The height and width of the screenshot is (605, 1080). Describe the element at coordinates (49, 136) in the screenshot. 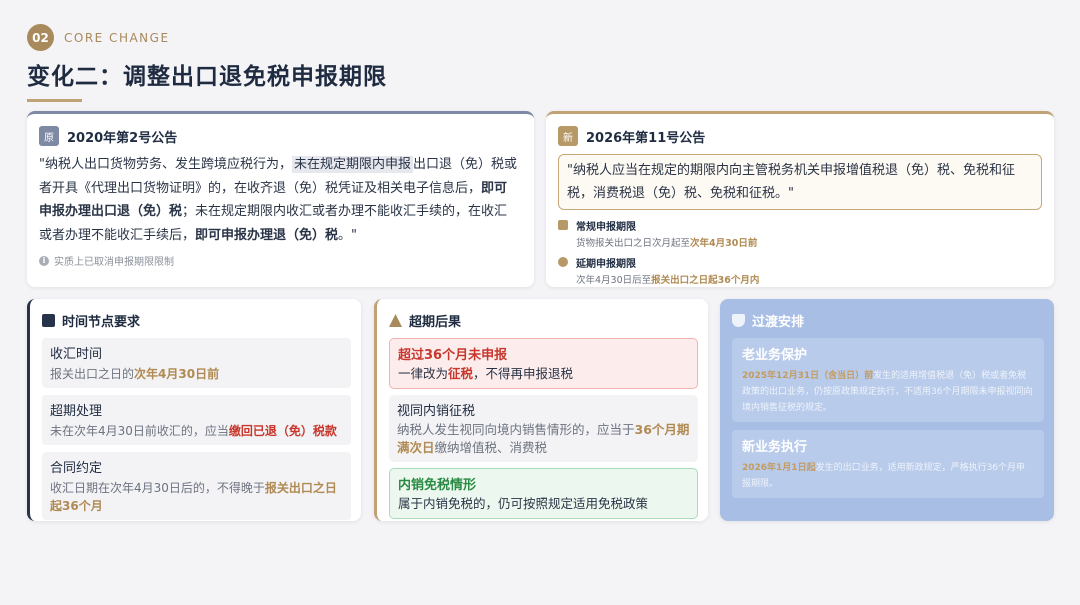

I see `old-tag: 原` at that location.